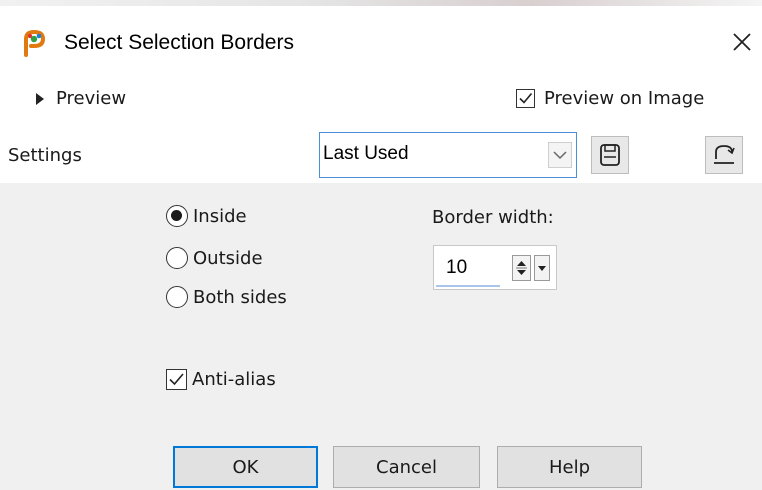 Image resolution: width=762 pixels, height=490 pixels. What do you see at coordinates (521, 268) in the screenshot?
I see `spin-up-down-icon` at bounding box center [521, 268].